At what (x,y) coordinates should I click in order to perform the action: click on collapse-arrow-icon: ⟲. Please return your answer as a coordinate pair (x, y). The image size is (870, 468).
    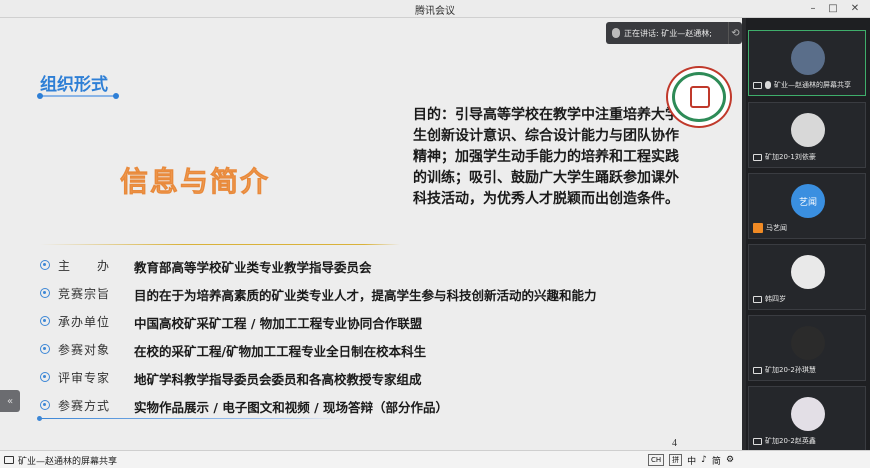
    Looking at the image, I should click on (735, 33).